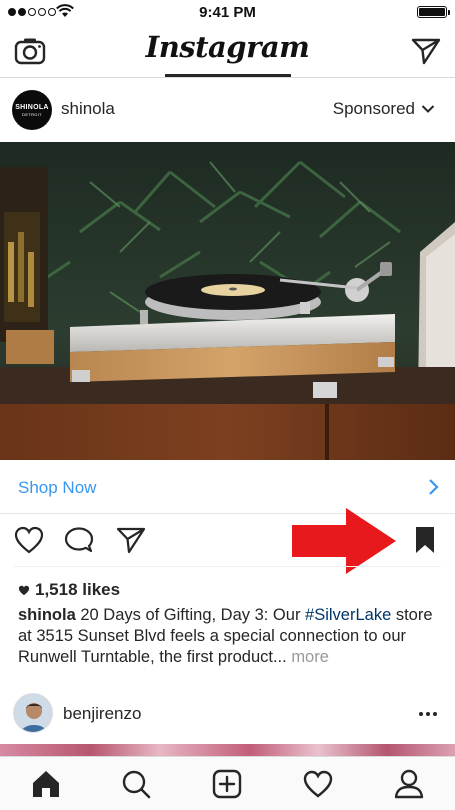 The height and width of the screenshot is (810, 455). I want to click on sponsored-menu: Sponsored, so click(384, 109).